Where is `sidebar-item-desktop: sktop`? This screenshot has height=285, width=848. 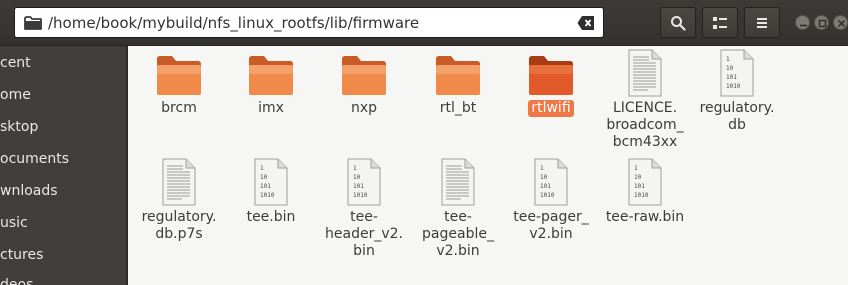 sidebar-item-desktop: sktop is located at coordinates (19, 130).